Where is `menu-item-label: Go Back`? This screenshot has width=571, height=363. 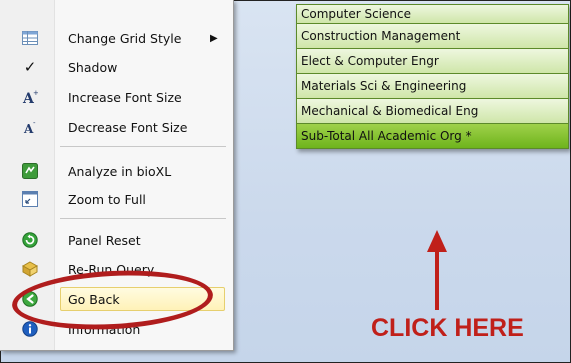 menu-item-label: Go Back is located at coordinates (94, 299).